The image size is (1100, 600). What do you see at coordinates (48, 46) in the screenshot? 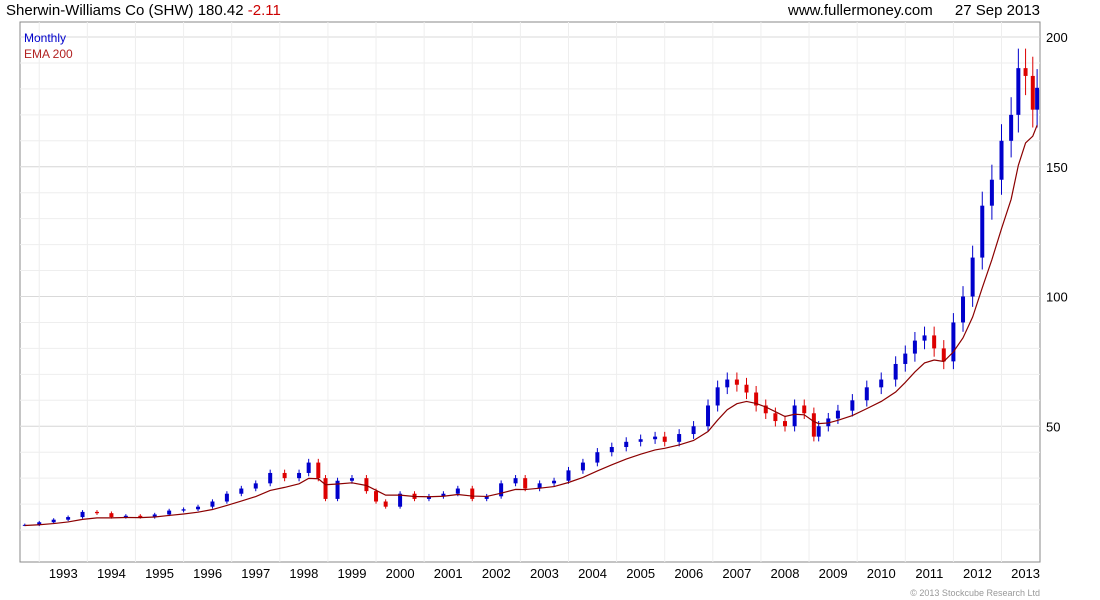
I see `chart-legend: Monthly EMA 200` at bounding box center [48, 46].